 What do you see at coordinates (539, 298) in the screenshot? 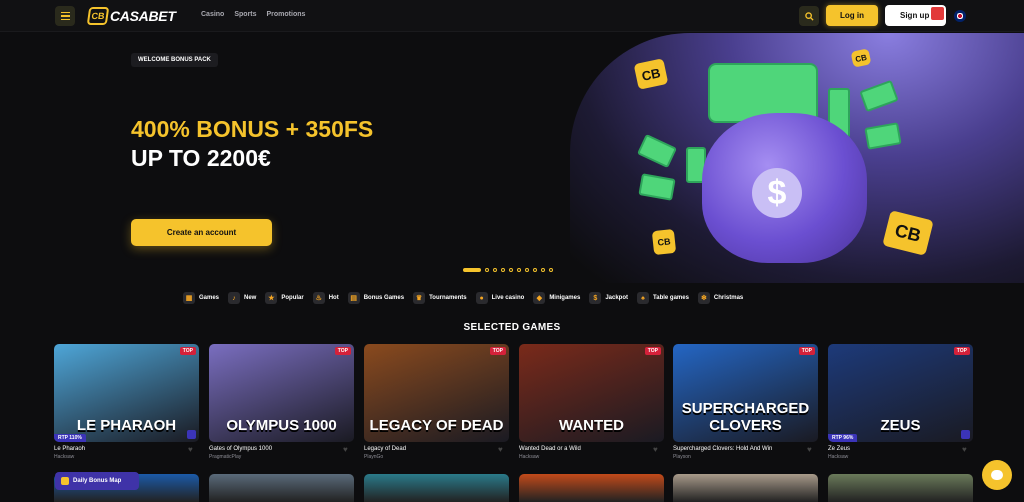
I see `minigames-icon: ◆` at bounding box center [539, 298].